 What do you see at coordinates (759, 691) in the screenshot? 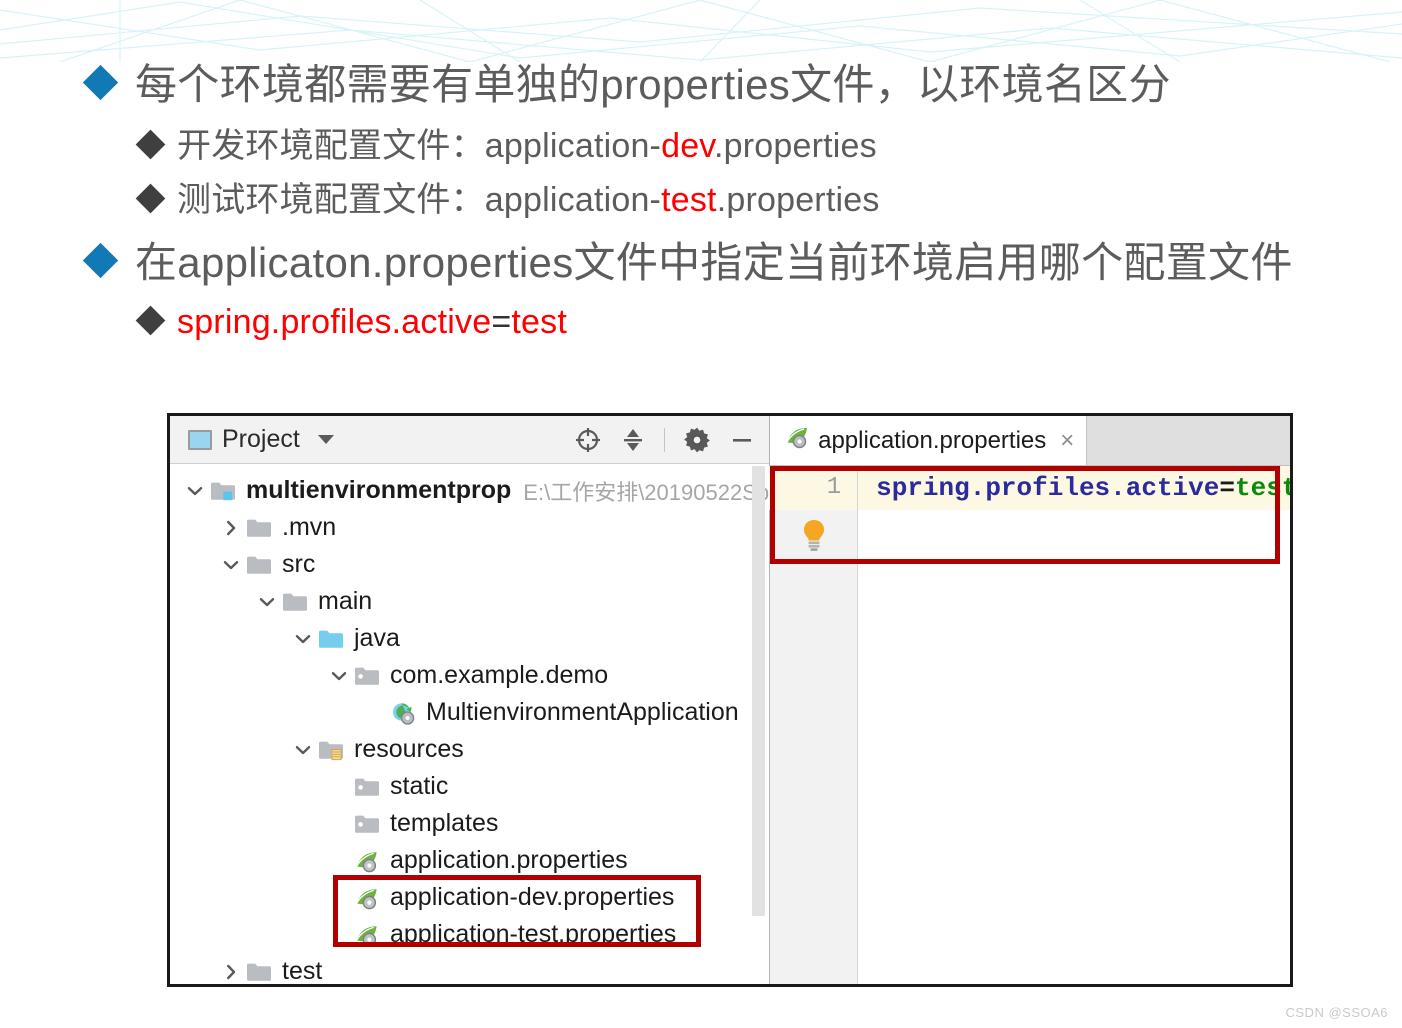
I see `project-panel-scrollbar` at bounding box center [759, 691].